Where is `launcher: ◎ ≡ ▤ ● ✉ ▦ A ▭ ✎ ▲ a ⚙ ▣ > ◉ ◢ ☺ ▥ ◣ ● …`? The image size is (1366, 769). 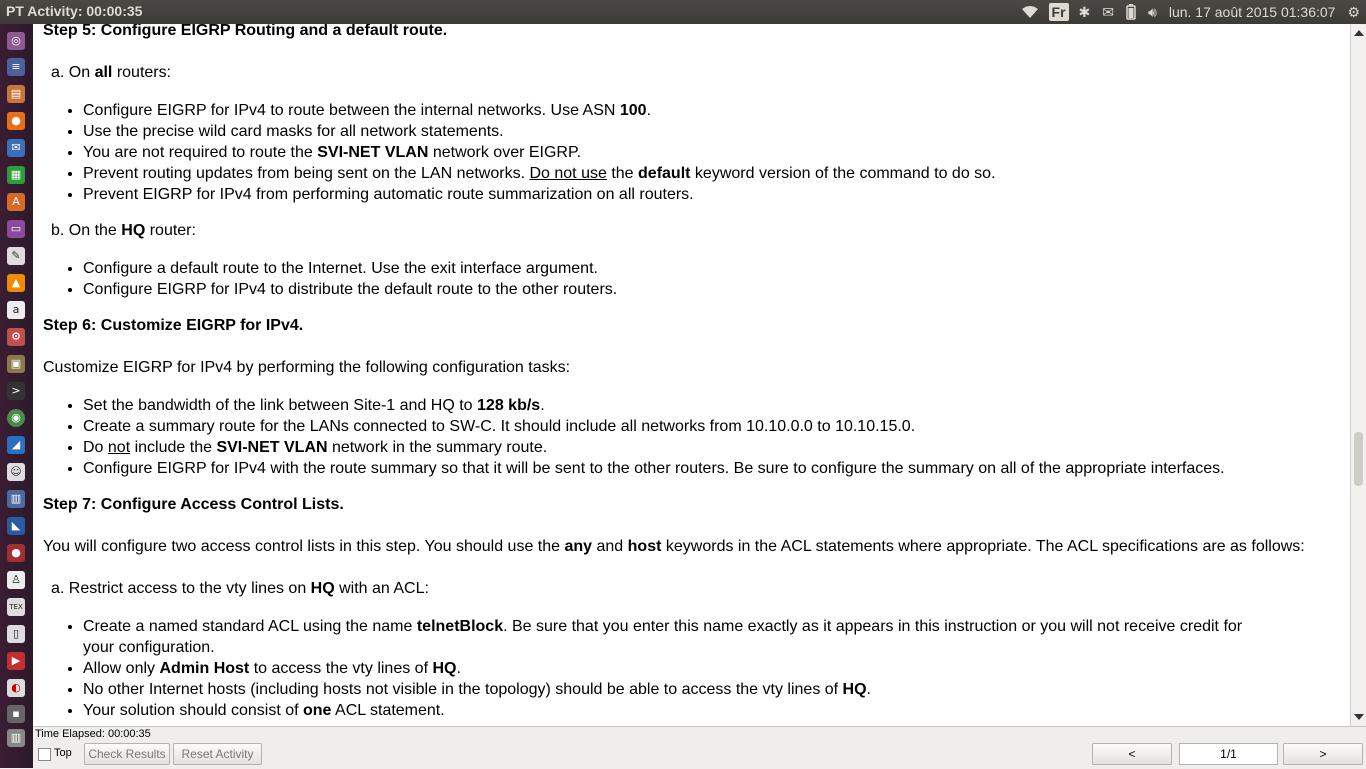 launcher: ◎ ≡ ▤ ● ✉ ▦ A ▭ ✎ ▲ a ⚙ ▣ > ◉ ◢ ☺ ▥ ◣ ● … is located at coordinates (16, 396).